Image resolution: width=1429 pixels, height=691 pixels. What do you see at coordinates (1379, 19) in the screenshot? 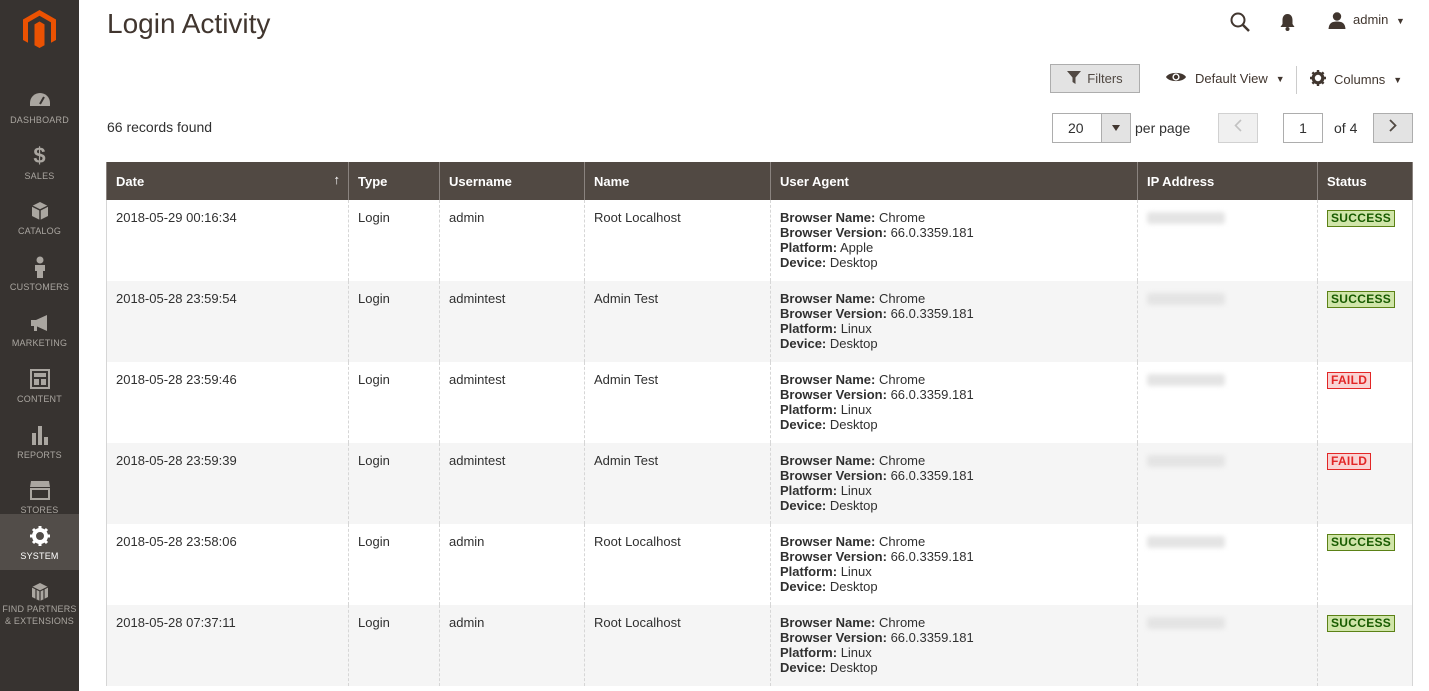
I see `account-menu: admin ▼` at bounding box center [1379, 19].